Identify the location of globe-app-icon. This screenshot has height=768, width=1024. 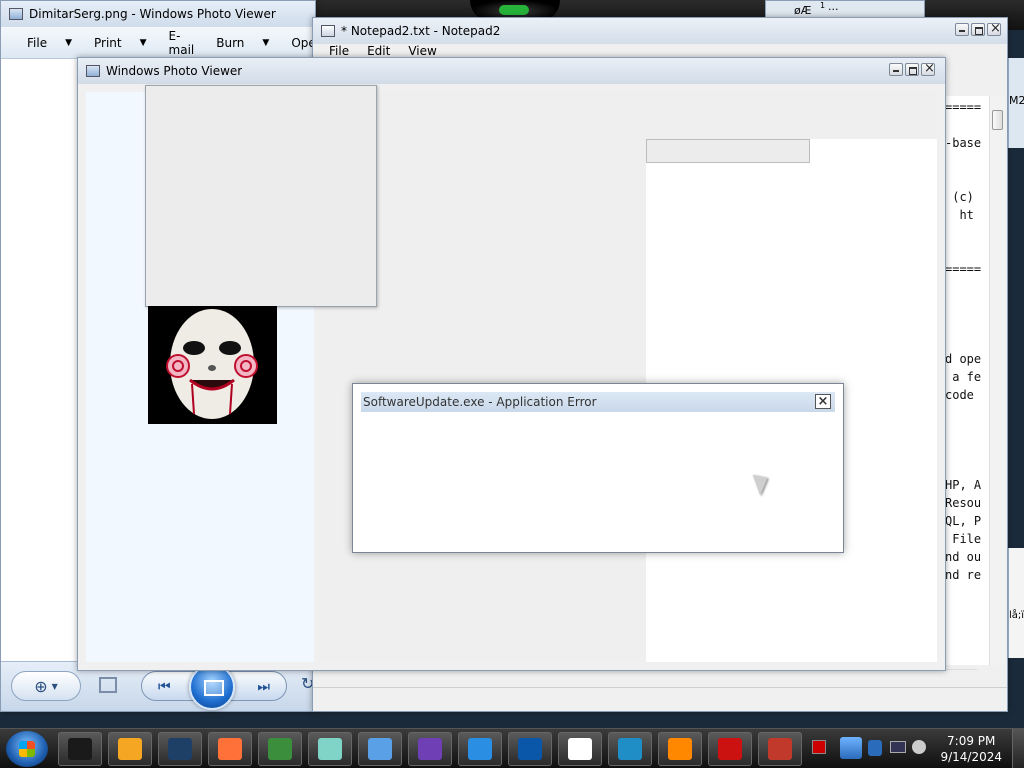
(180, 749).